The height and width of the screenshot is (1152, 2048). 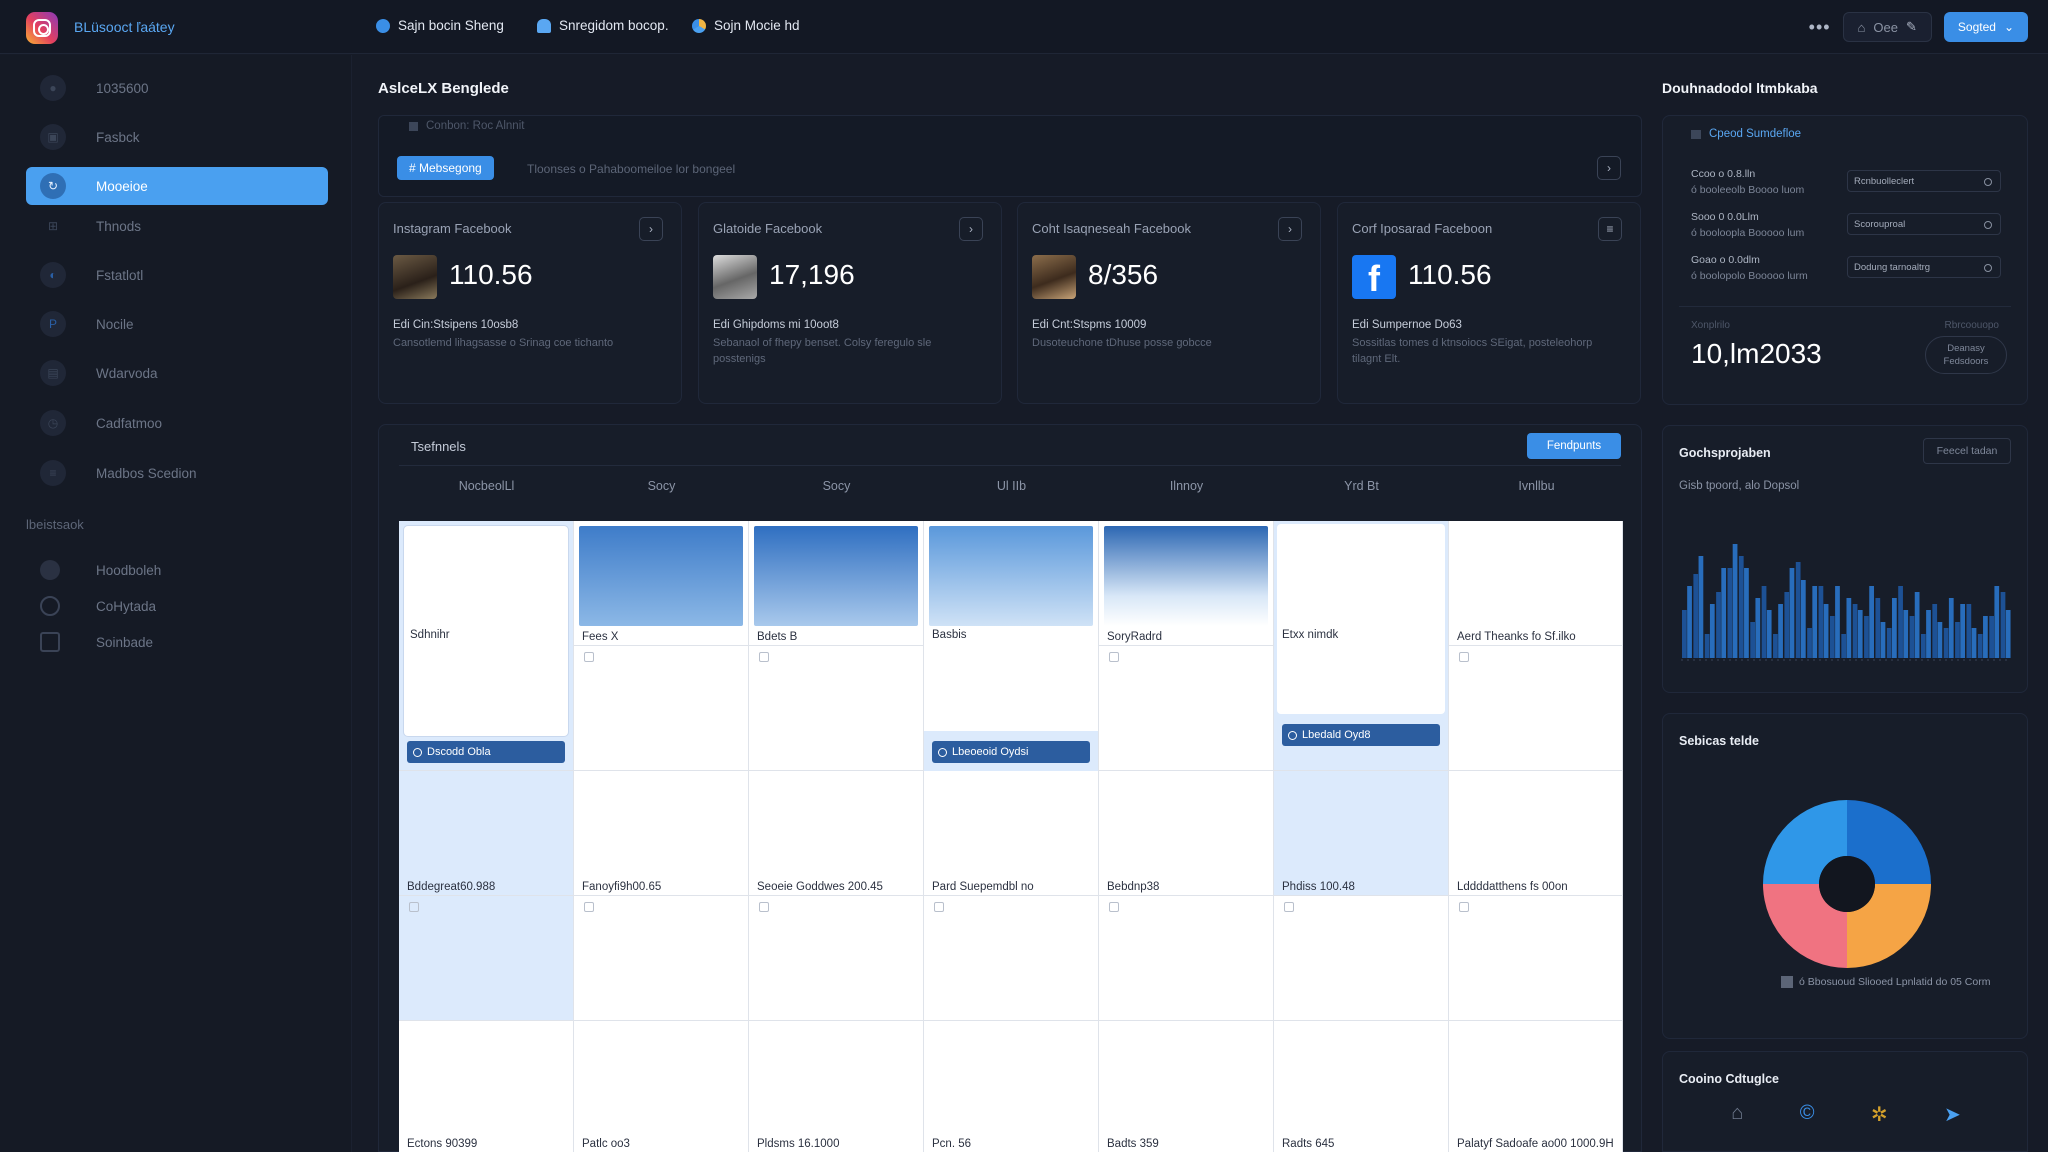 I want to click on calendar-icon: ◐, so click(x=53, y=275).